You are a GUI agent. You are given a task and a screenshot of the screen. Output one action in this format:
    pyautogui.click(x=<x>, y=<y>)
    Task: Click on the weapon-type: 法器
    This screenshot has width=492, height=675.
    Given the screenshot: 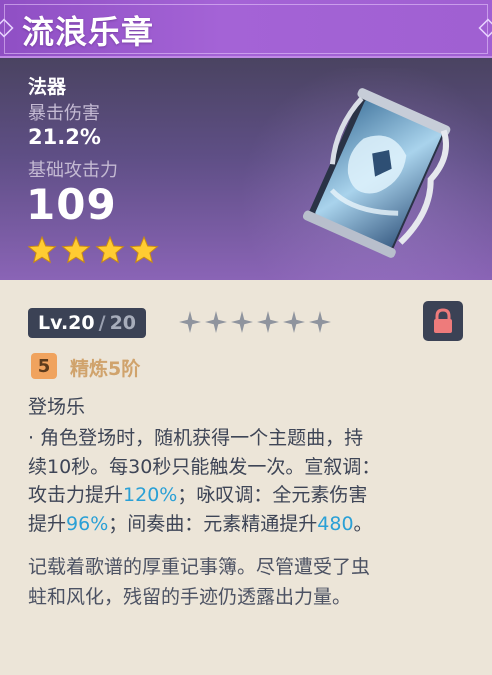 What is the action you would take?
    pyautogui.click(x=47, y=87)
    